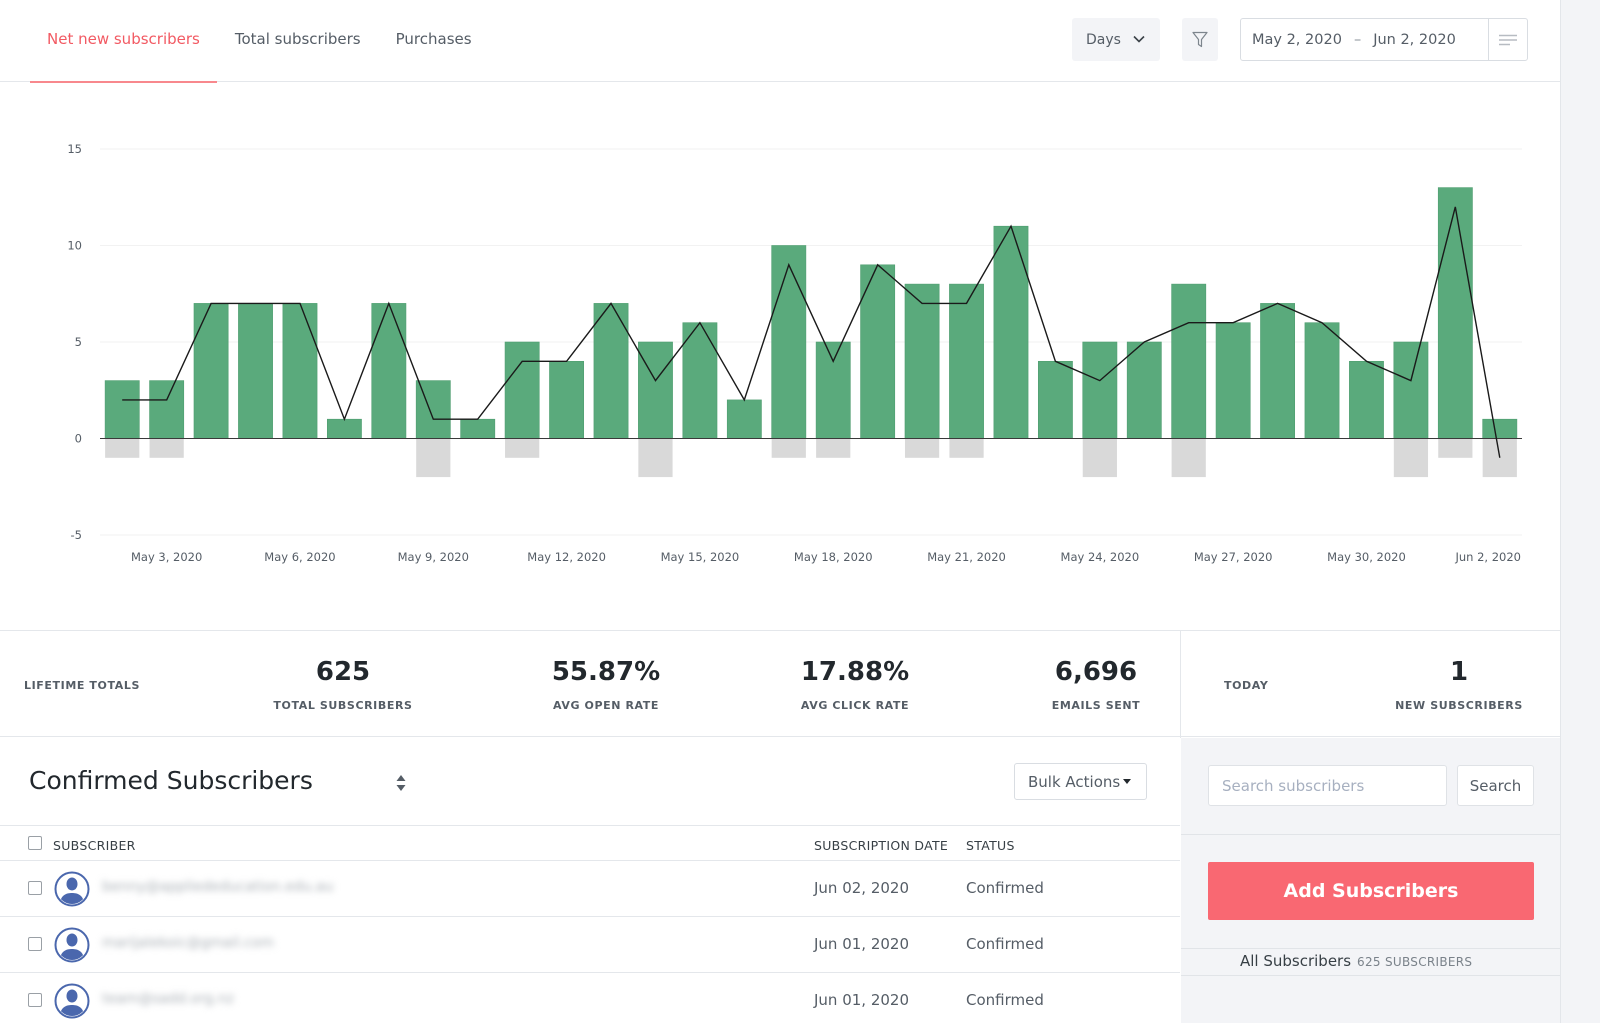  I want to click on date-range-menu-button, so click(1507, 39).